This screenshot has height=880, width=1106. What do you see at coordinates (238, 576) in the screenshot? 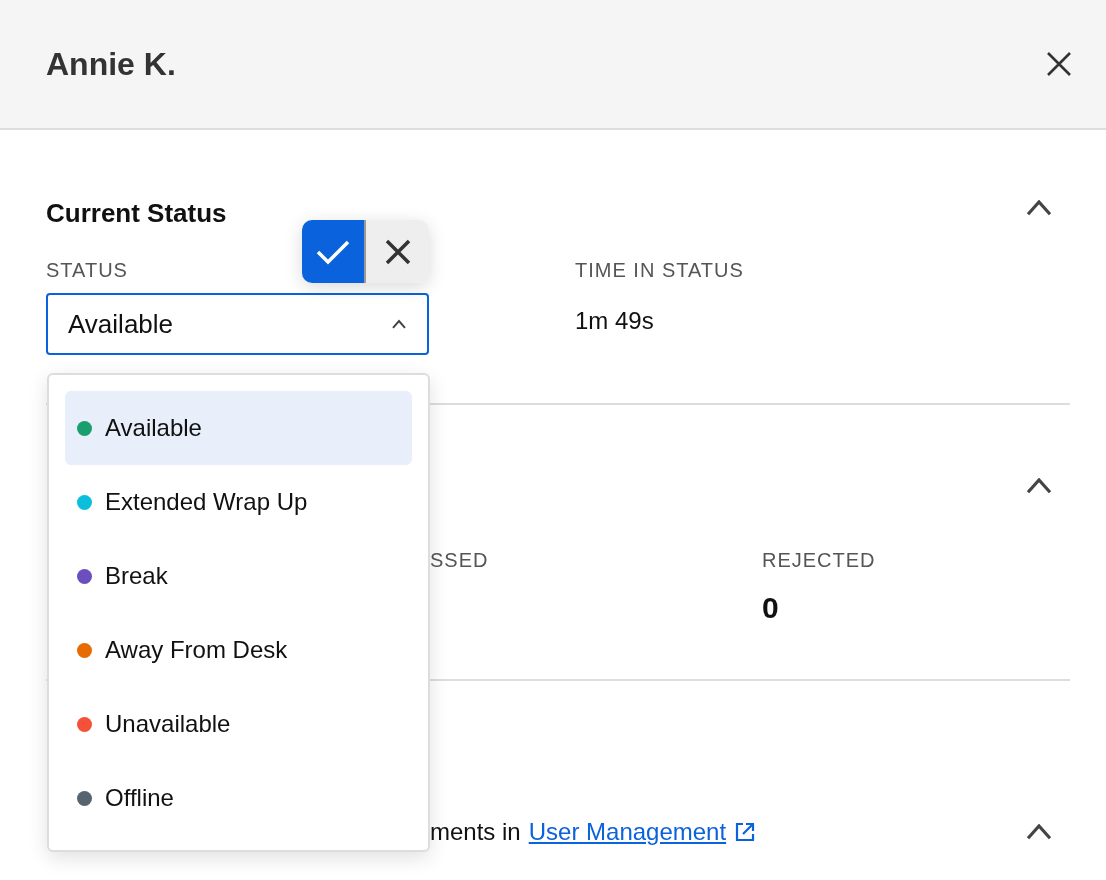
I see `dropdown-option: Break` at bounding box center [238, 576].